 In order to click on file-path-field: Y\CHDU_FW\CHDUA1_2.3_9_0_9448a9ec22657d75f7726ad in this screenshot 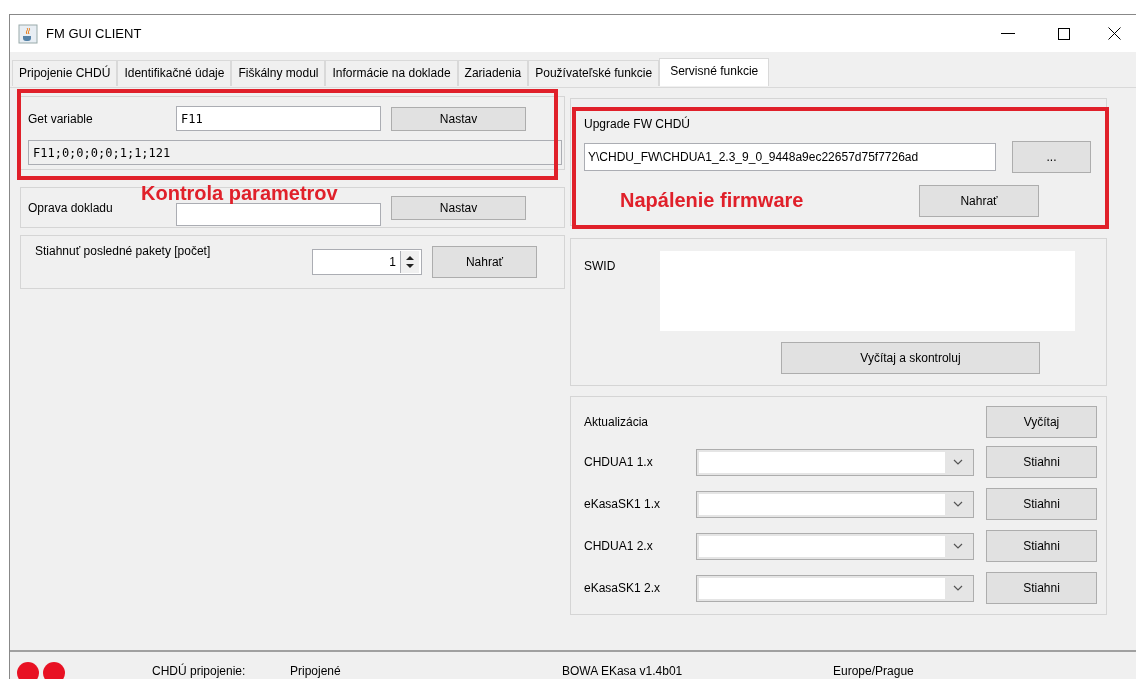, I will do `click(790, 157)`.